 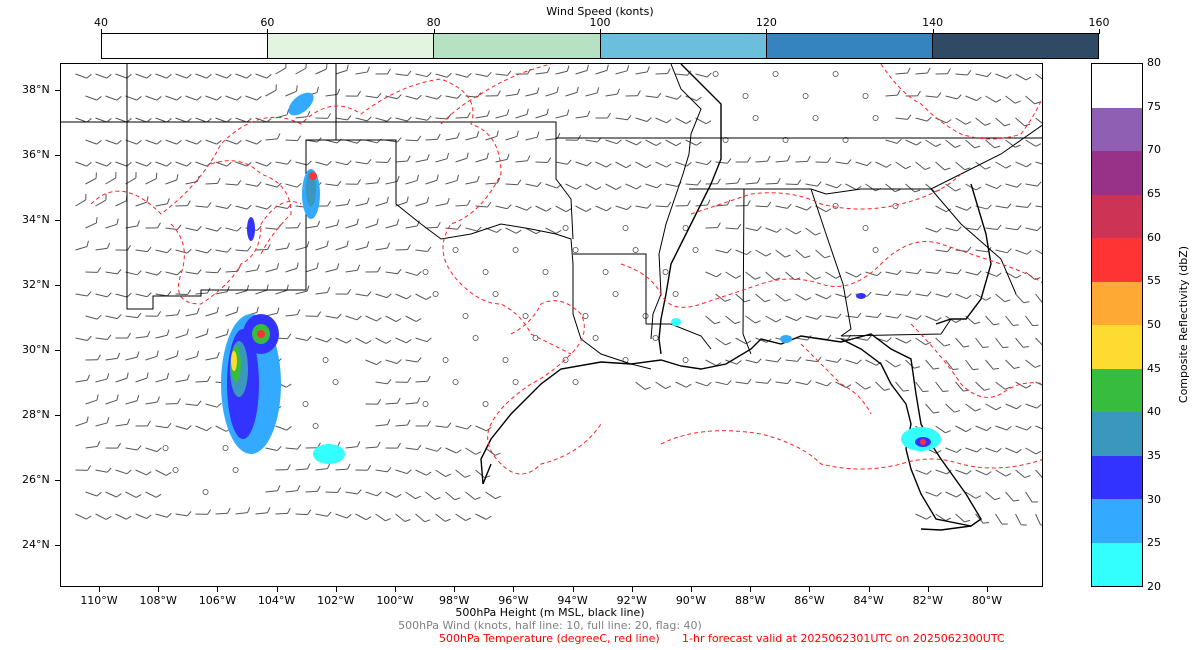 What do you see at coordinates (57, 415) in the screenshot?
I see `latitude-tick` at bounding box center [57, 415].